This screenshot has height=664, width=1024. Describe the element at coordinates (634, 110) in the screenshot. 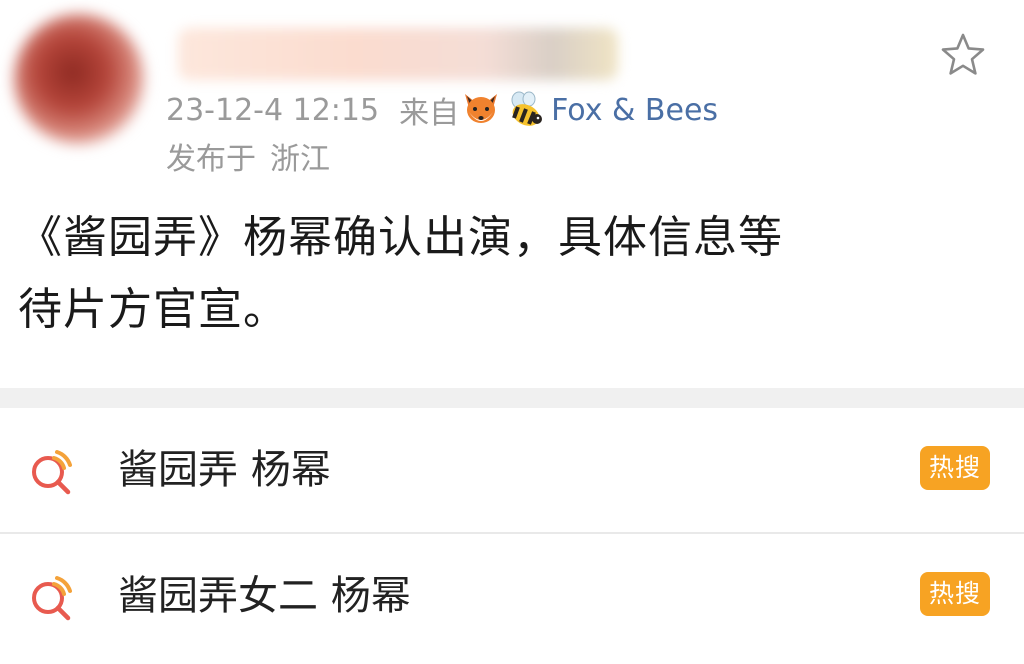

I see `source-app-link: Fox & Bees` at that location.